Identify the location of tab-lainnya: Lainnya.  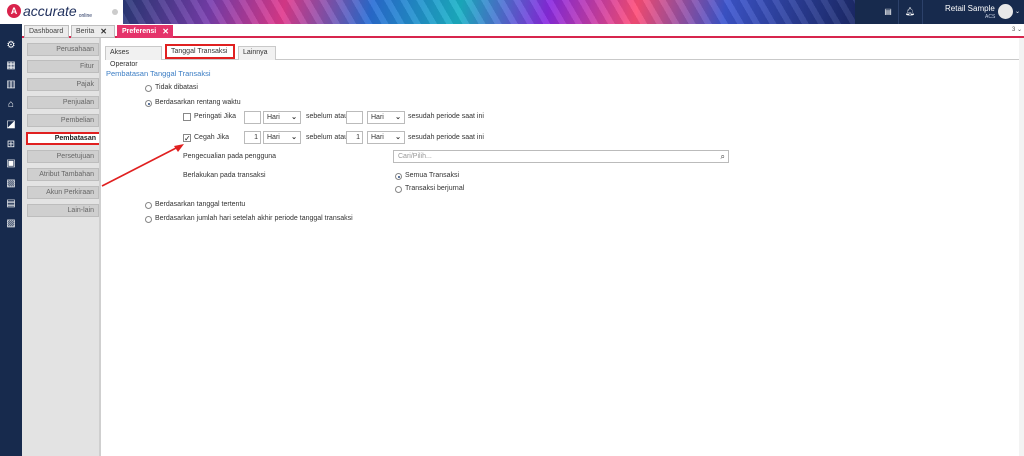
(257, 53).